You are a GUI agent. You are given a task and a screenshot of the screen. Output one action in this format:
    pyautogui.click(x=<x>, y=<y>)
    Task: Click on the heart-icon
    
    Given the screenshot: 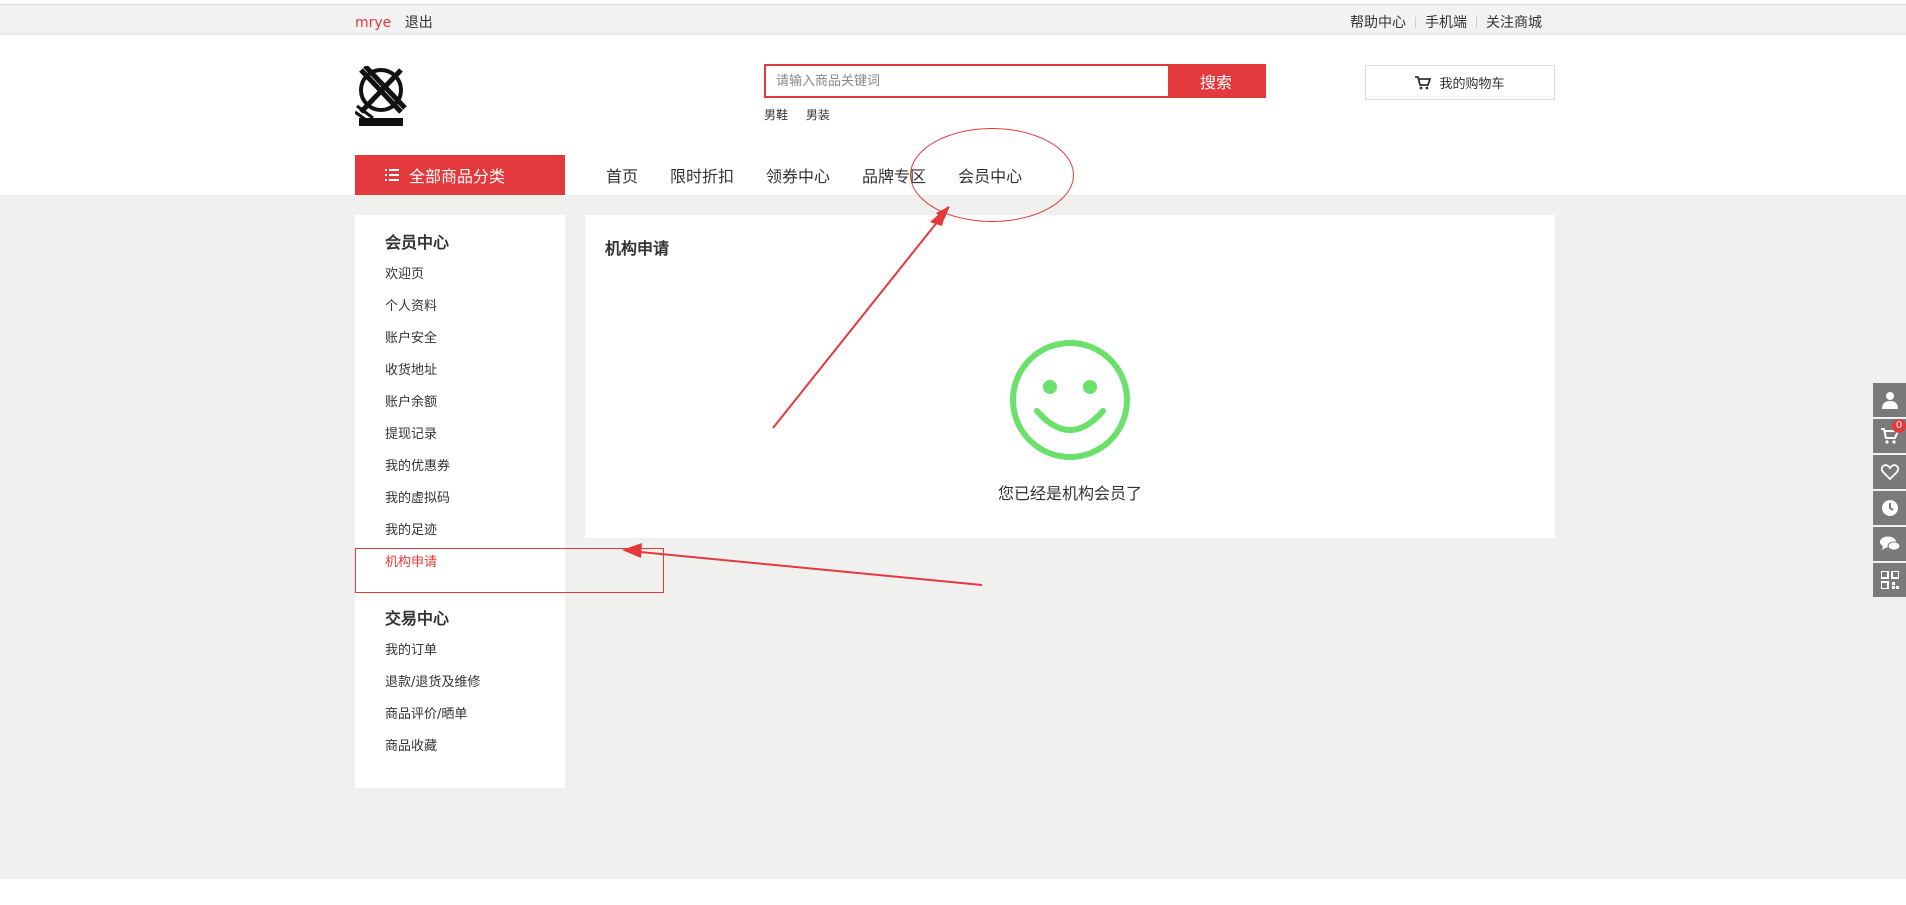 What is the action you would take?
    pyautogui.click(x=1889, y=472)
    